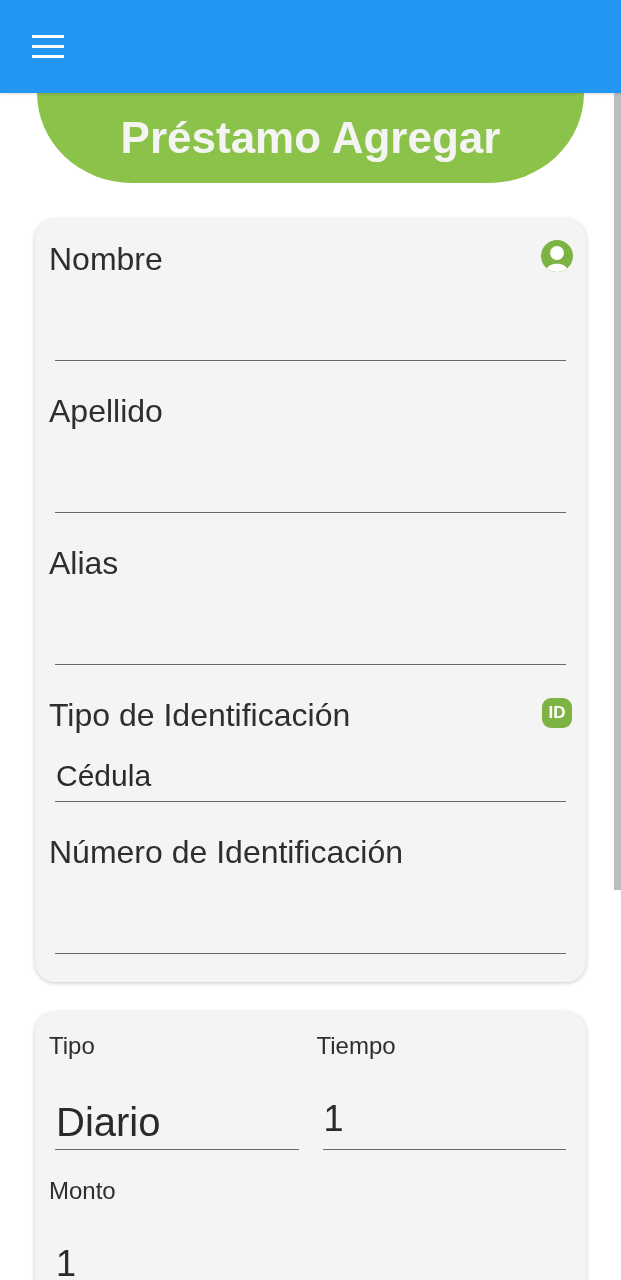 Image resolution: width=621 pixels, height=1280 pixels. Describe the element at coordinates (557, 713) in the screenshot. I see `id-badge: ID` at that location.